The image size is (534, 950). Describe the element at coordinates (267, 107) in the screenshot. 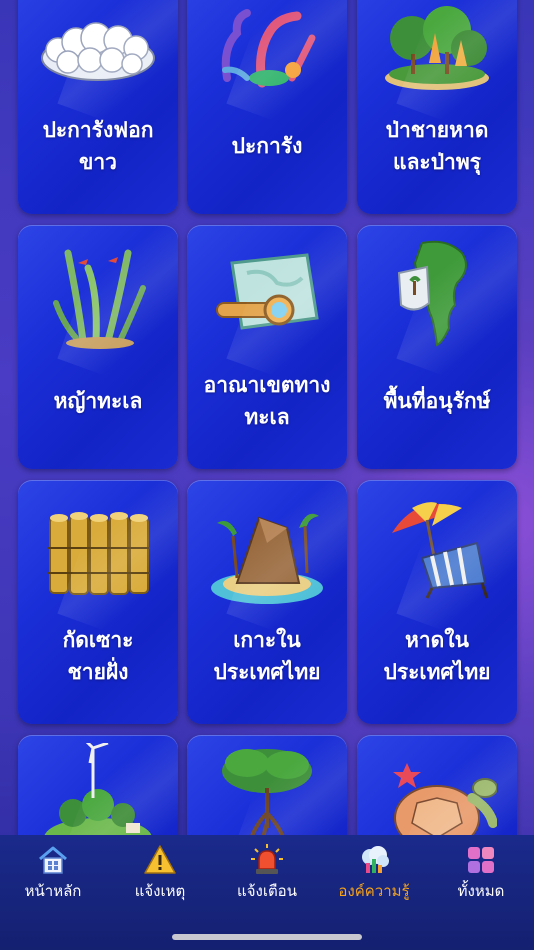

I see `card-coral: ปะการัง` at that location.